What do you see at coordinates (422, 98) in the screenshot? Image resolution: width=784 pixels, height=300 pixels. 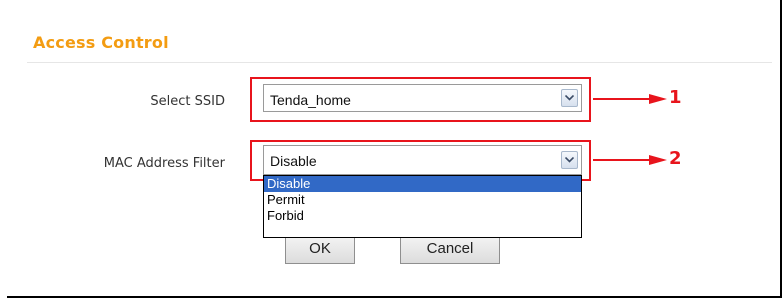 I see `ssid-select: Tenda_home` at bounding box center [422, 98].